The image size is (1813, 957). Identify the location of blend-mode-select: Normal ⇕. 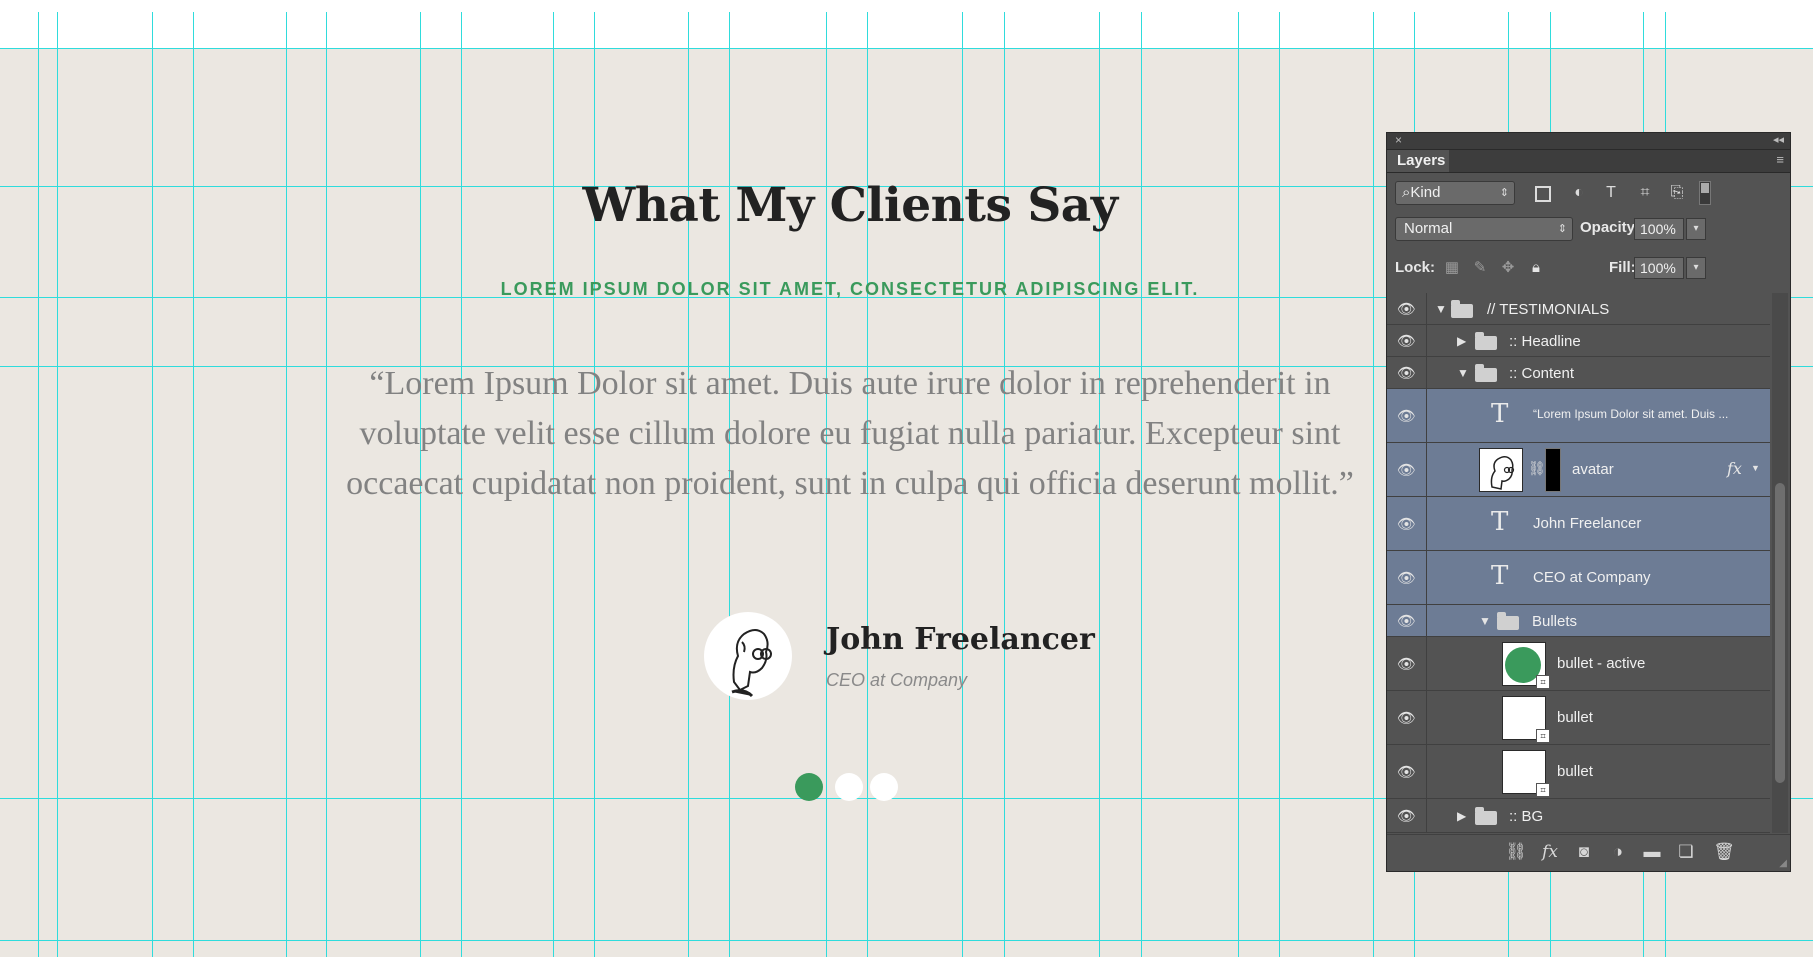
(1484, 229).